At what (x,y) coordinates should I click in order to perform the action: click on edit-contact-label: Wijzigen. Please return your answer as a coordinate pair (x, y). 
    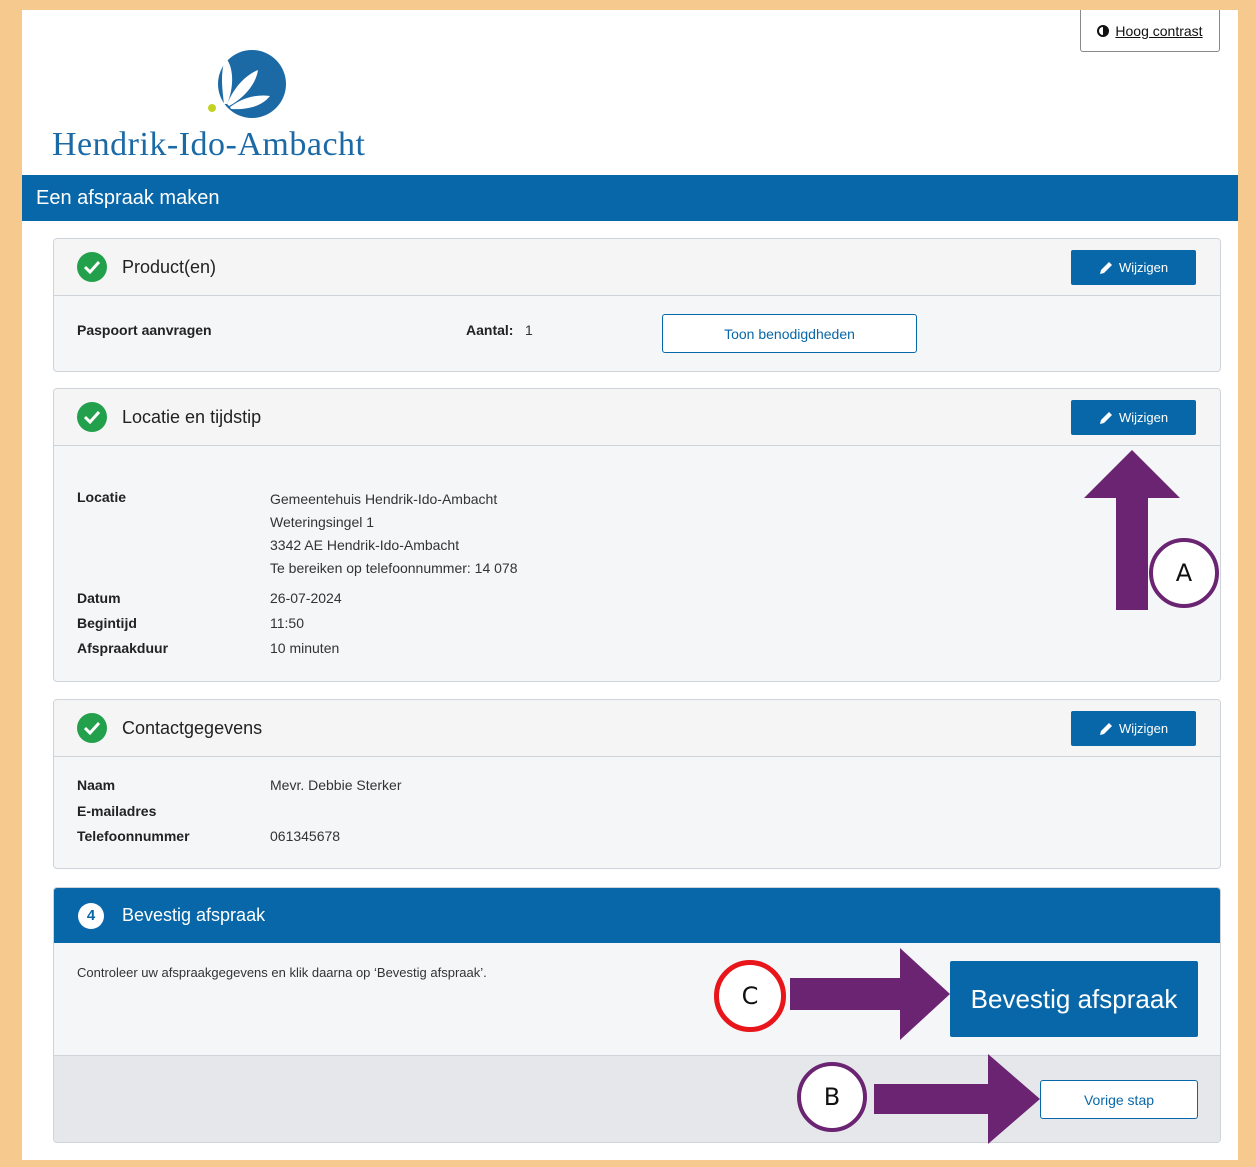
    Looking at the image, I should click on (1143, 728).